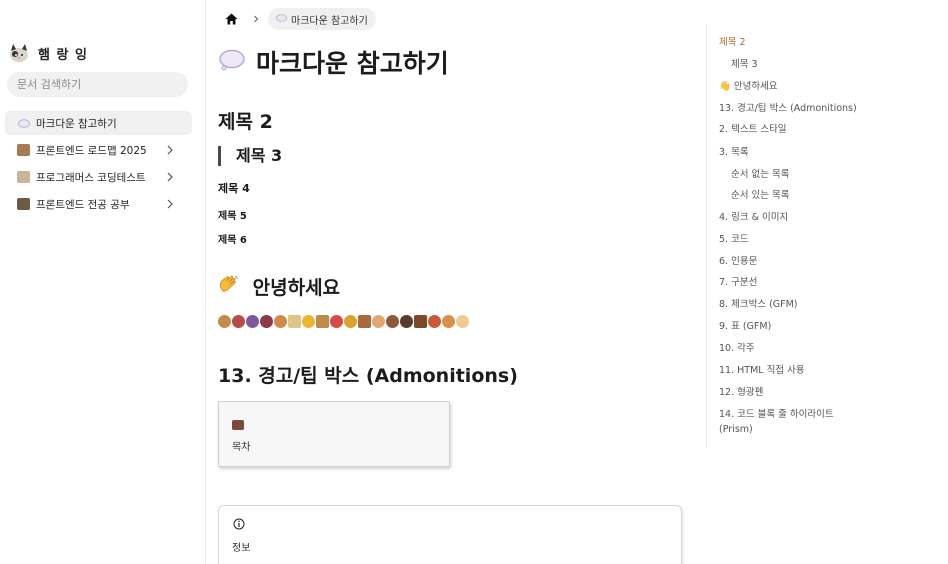  What do you see at coordinates (350, 321) in the screenshot?
I see `leaf-icon` at bounding box center [350, 321].